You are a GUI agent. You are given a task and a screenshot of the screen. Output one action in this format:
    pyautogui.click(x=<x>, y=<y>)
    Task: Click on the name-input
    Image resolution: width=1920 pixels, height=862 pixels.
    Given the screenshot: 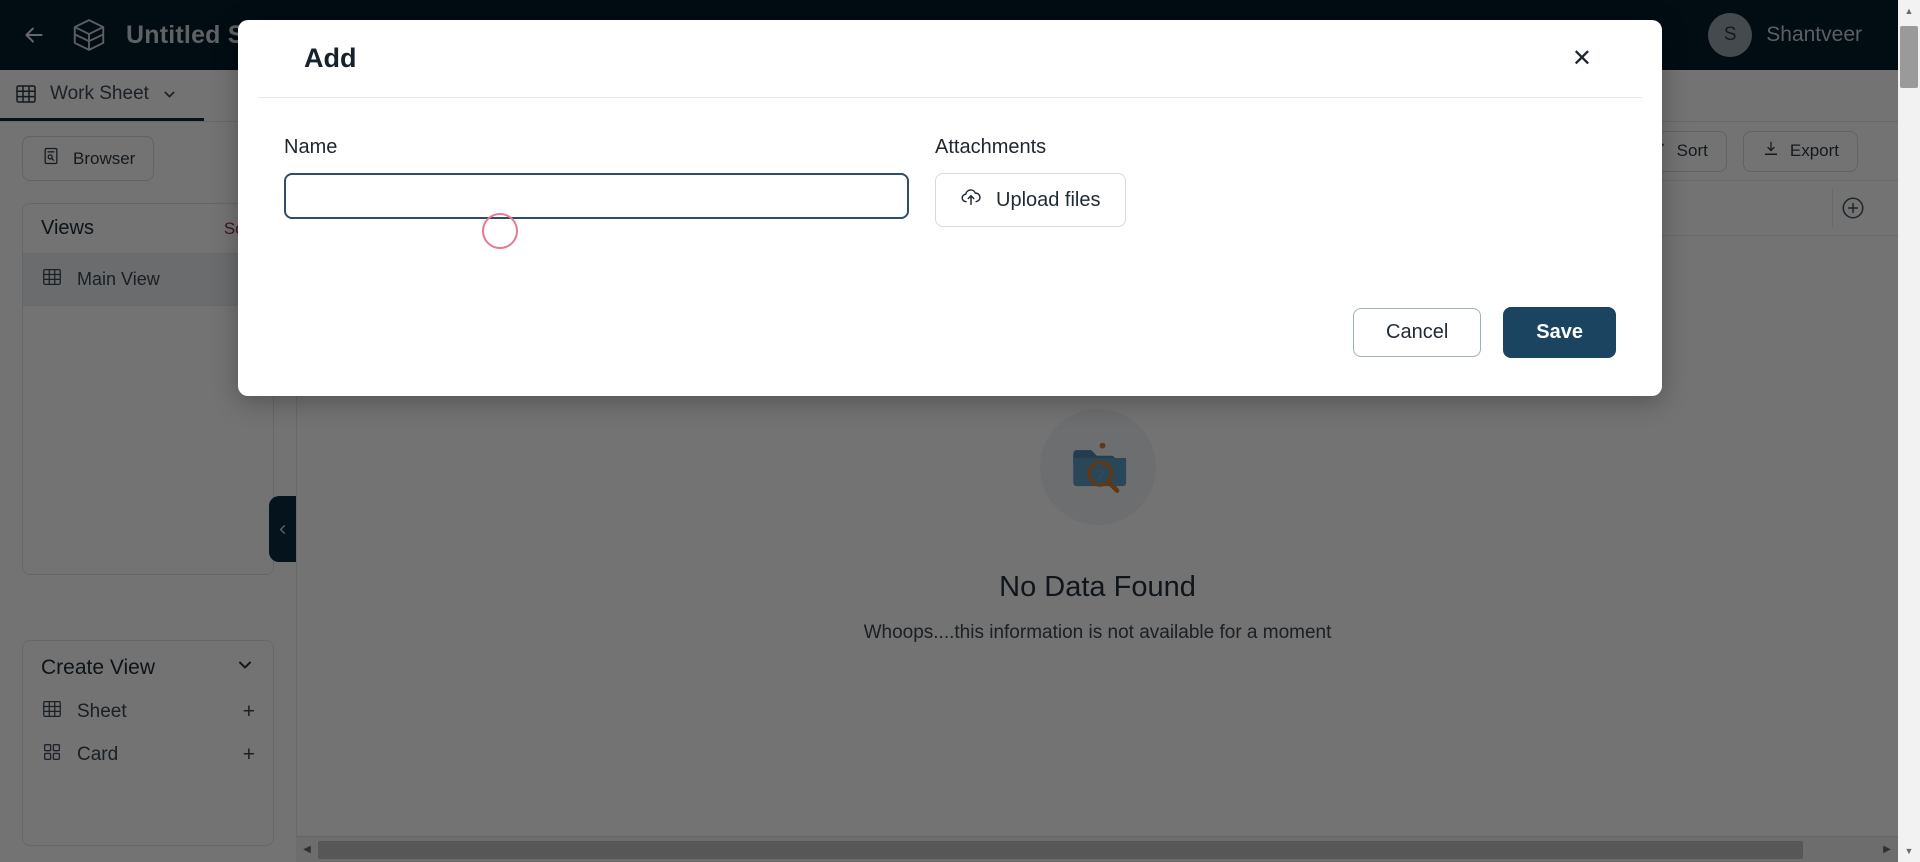 What is the action you would take?
    pyautogui.click(x=596, y=196)
    